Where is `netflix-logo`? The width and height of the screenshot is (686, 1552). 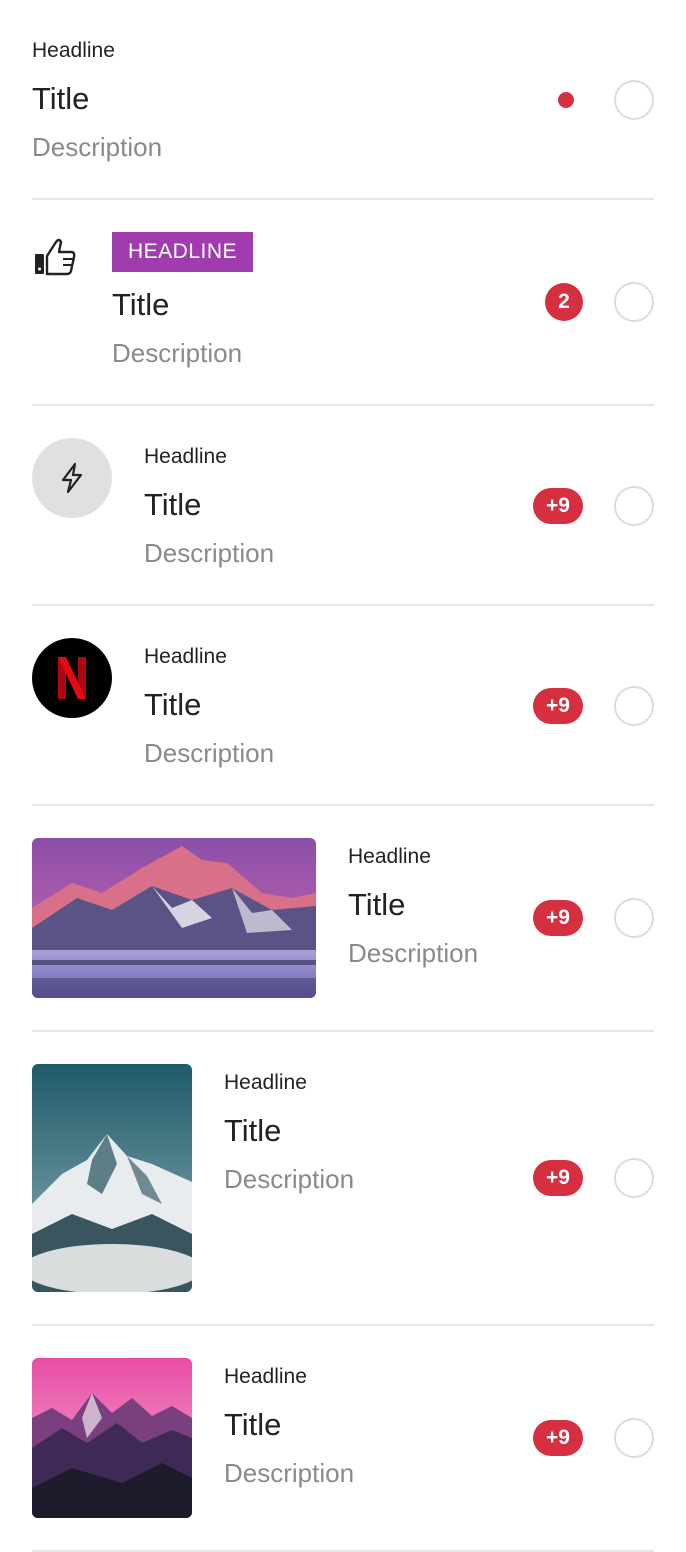 netflix-logo is located at coordinates (72, 678).